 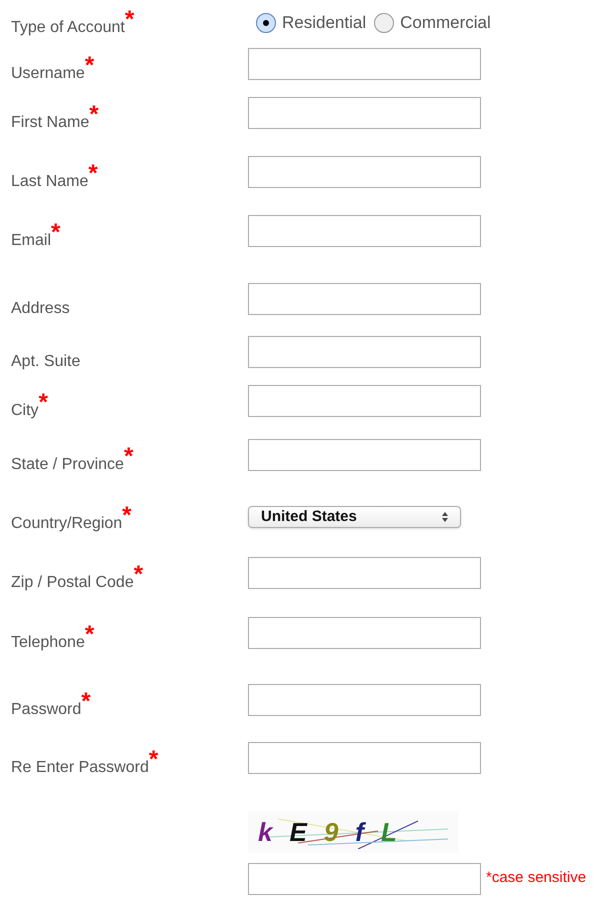 What do you see at coordinates (66, 524) in the screenshot?
I see `field-label: Country/Region` at bounding box center [66, 524].